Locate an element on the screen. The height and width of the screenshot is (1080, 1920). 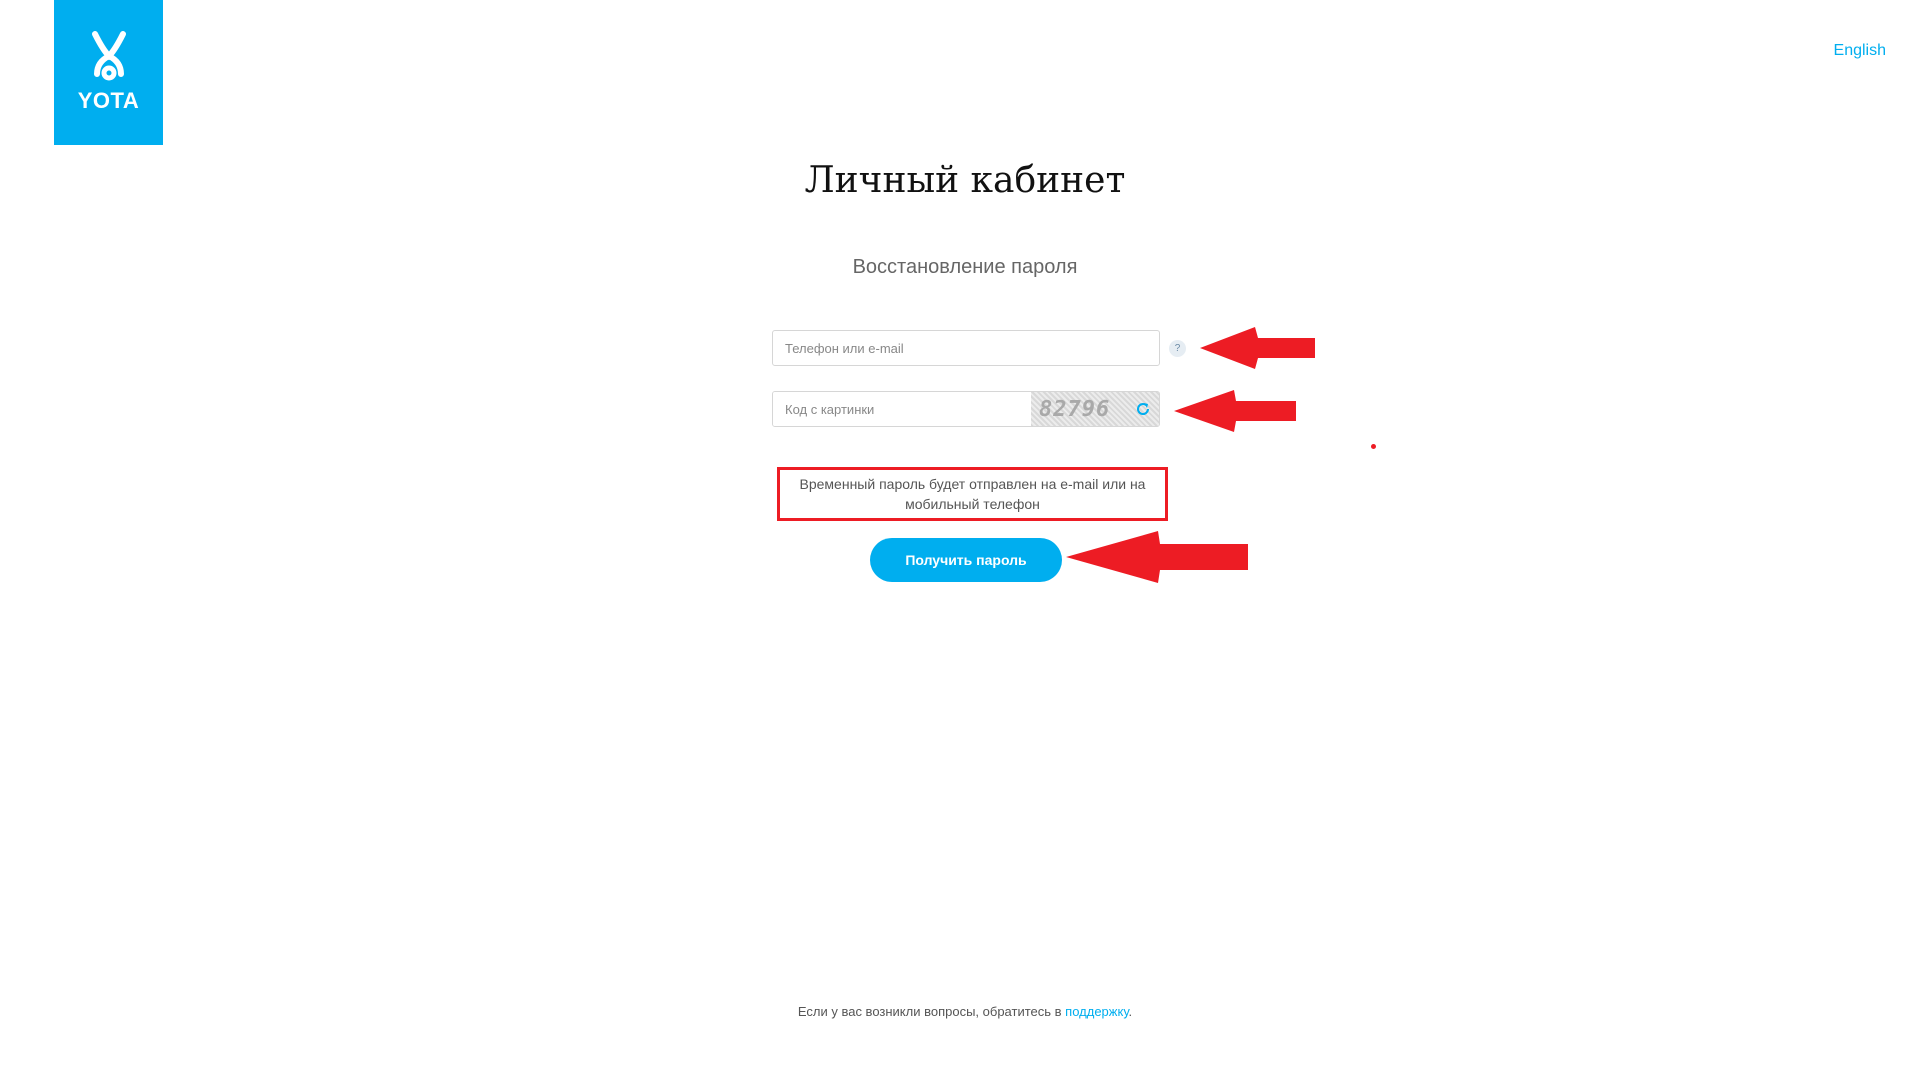
page-subtitle: Восстановление пароля is located at coordinates (965, 267).